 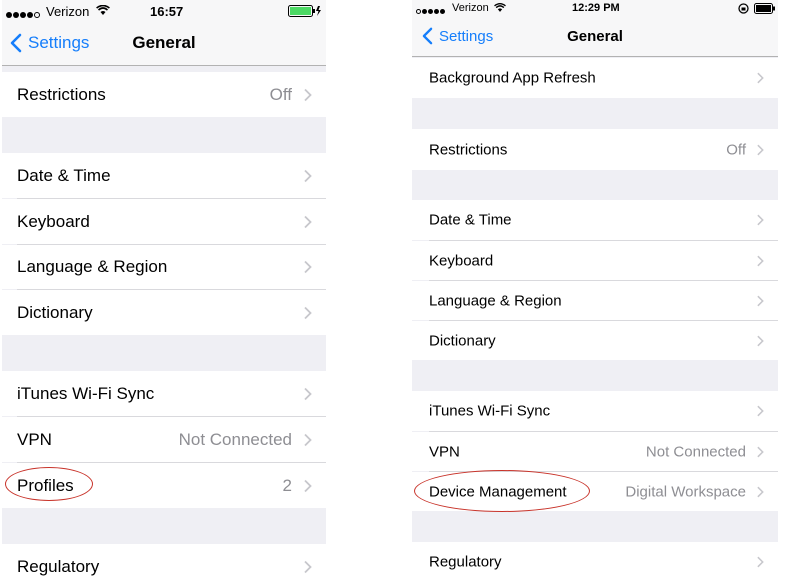 I want to click on settings-row-background-app-refresh: Background App Refresh, so click(x=595, y=78).